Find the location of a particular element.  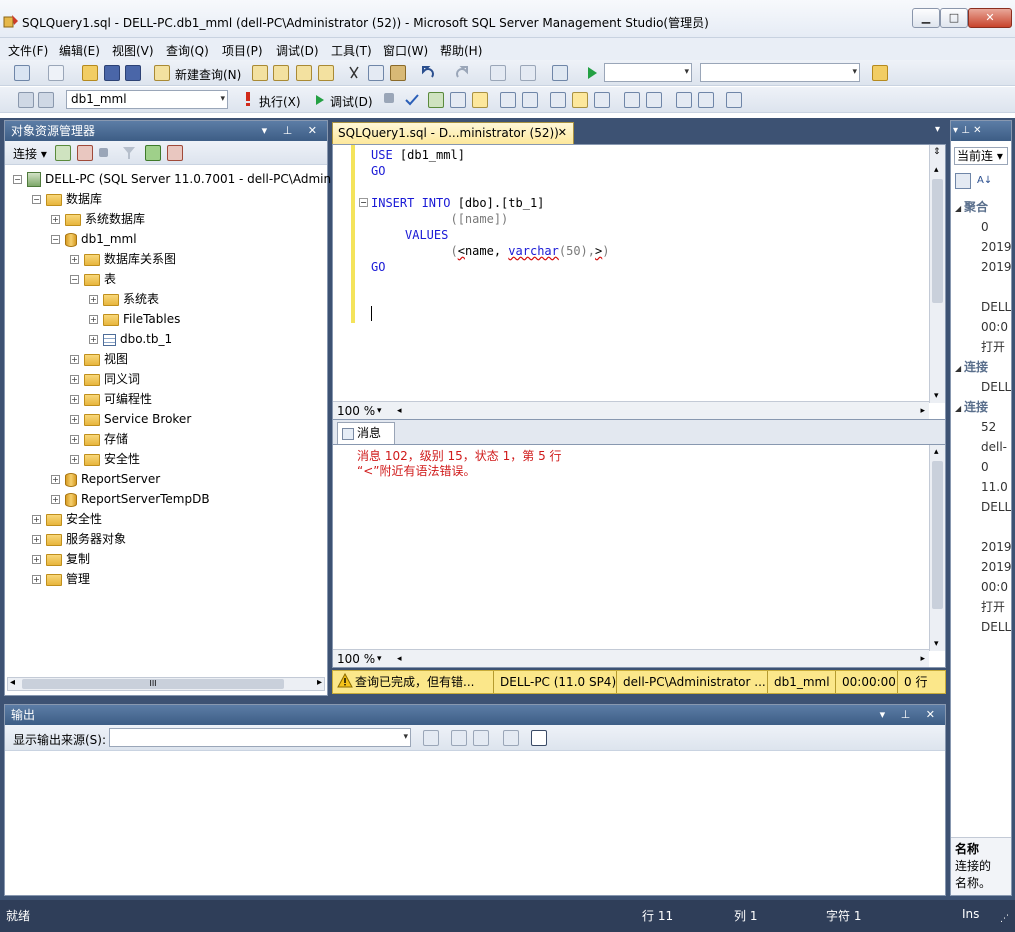

object-explorer-pane-controls: ▾ ⊥ ✕ is located at coordinates (292, 131).